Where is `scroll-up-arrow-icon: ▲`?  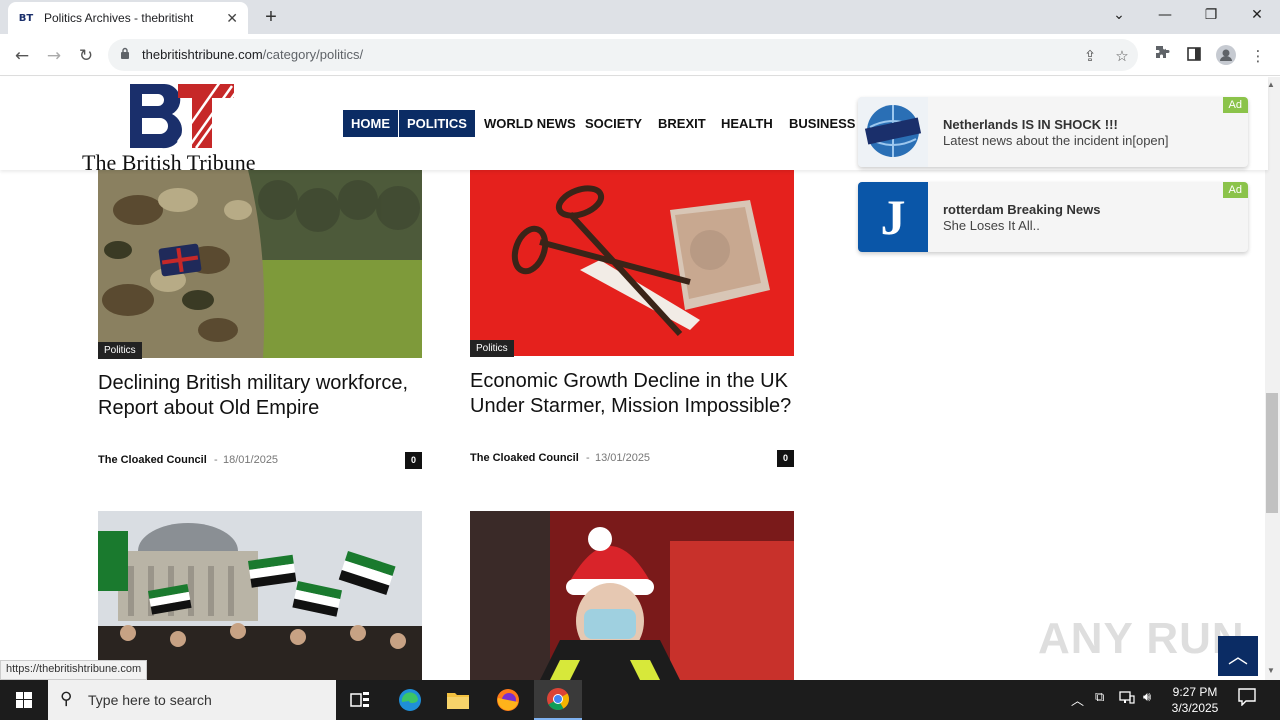 scroll-up-arrow-icon: ▲ is located at coordinates (1271, 84).